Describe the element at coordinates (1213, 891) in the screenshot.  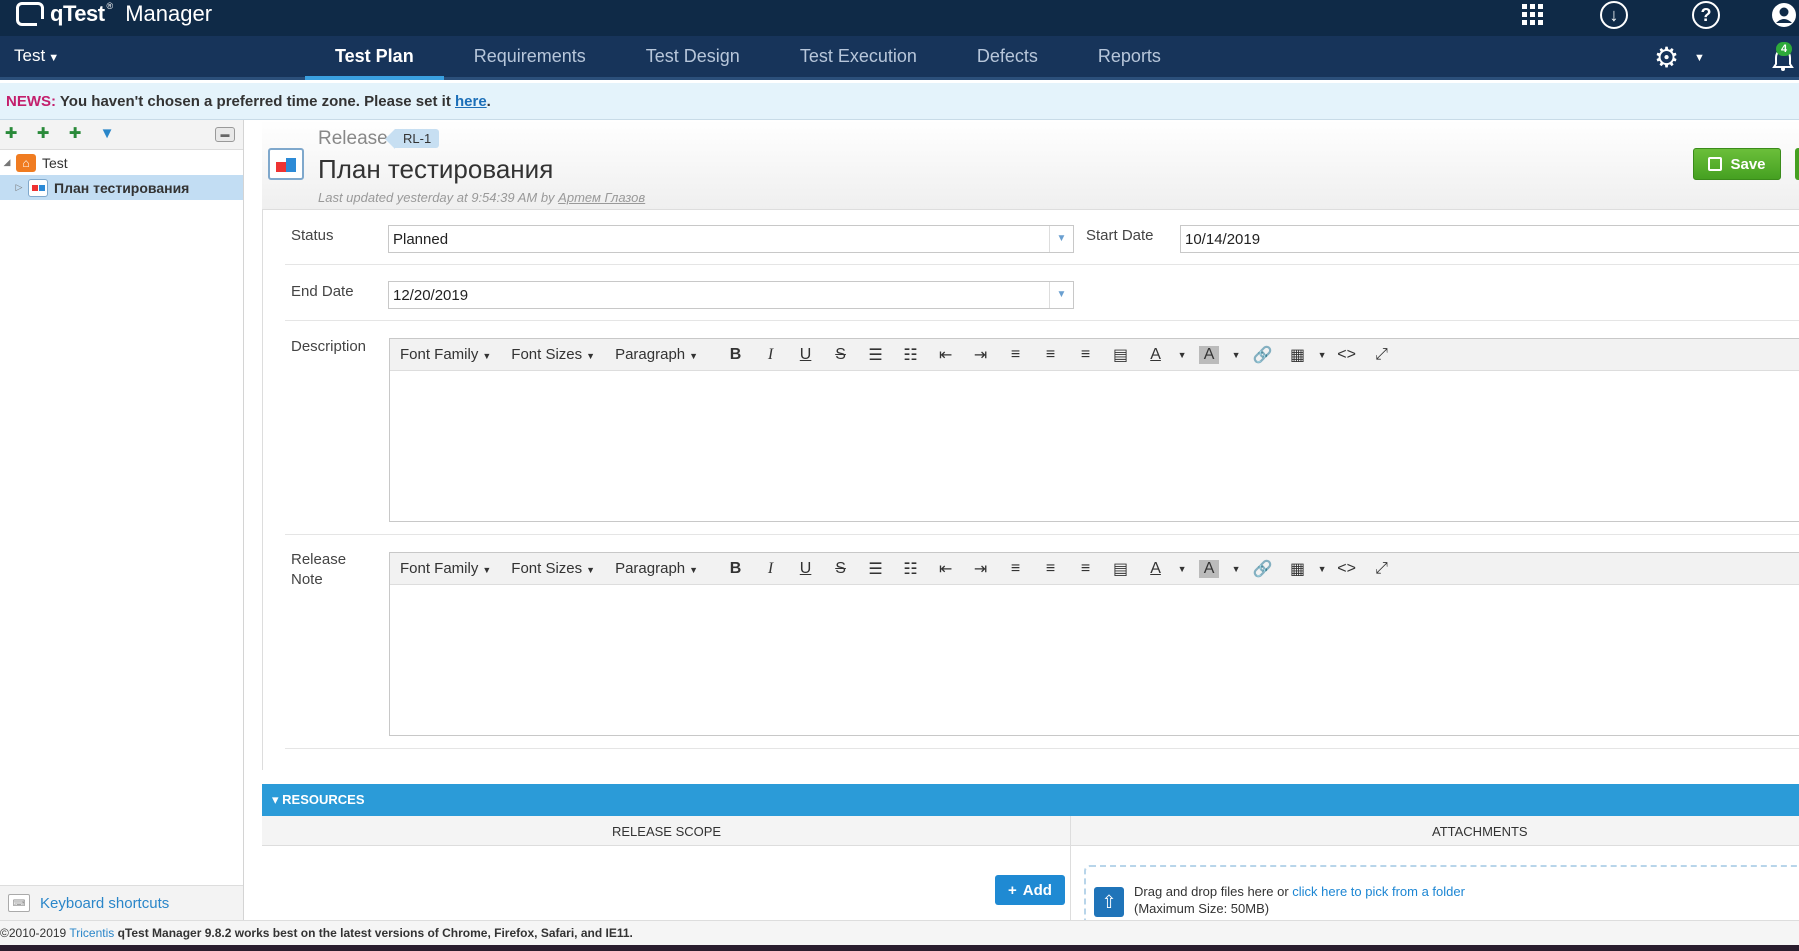
I see `drop-text: Drag and drop files here or` at that location.